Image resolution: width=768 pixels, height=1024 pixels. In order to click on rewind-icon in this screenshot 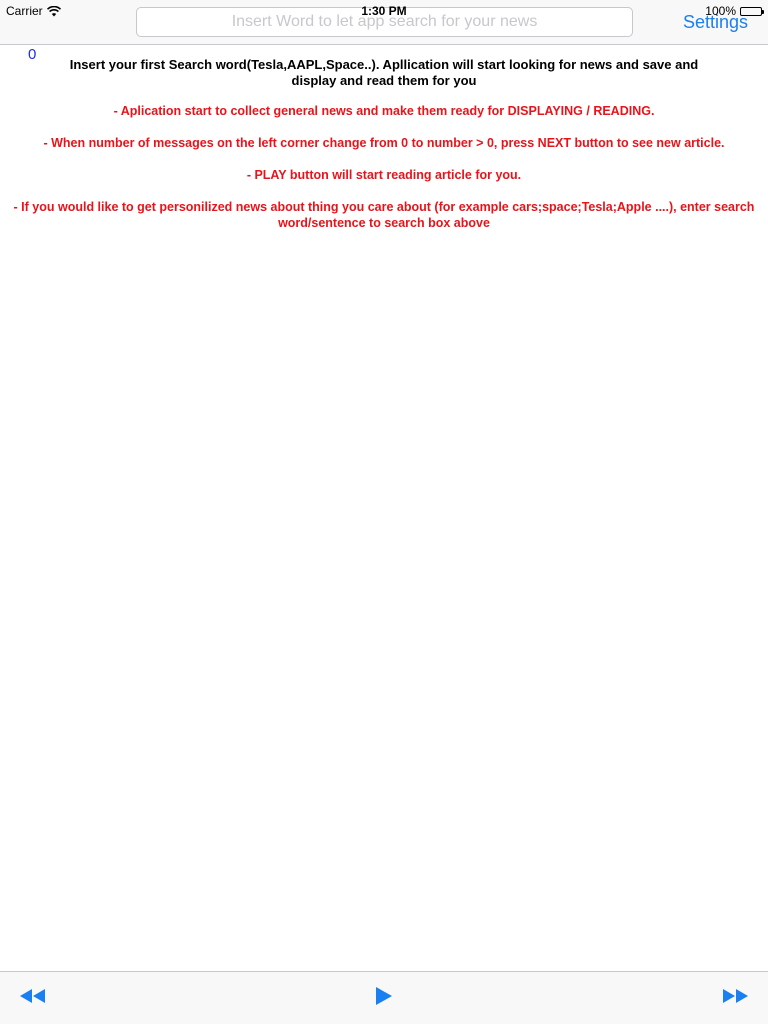, I will do `click(33, 996)`.